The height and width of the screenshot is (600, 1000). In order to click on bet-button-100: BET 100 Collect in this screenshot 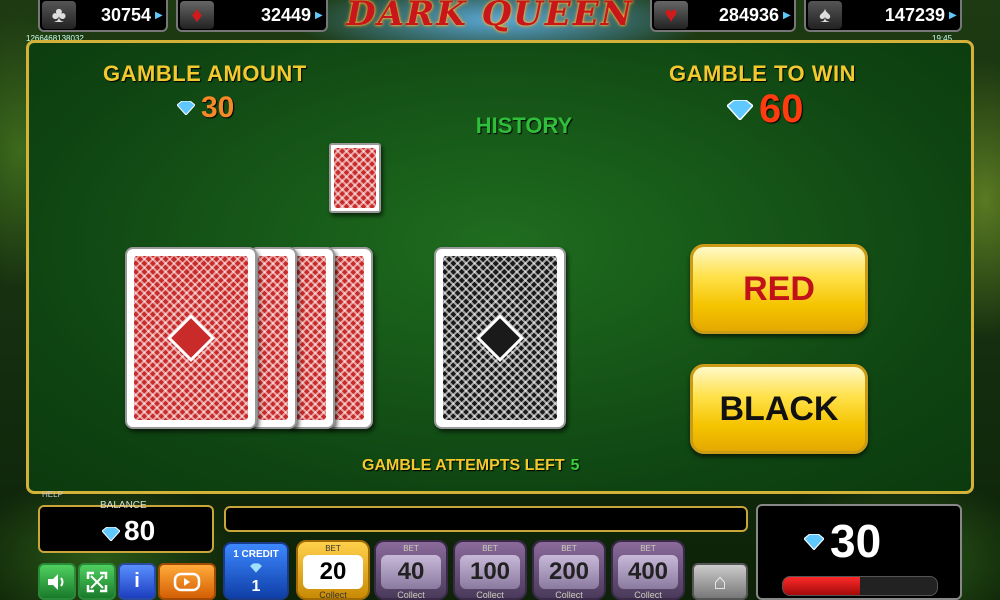, I will do `click(490, 570)`.